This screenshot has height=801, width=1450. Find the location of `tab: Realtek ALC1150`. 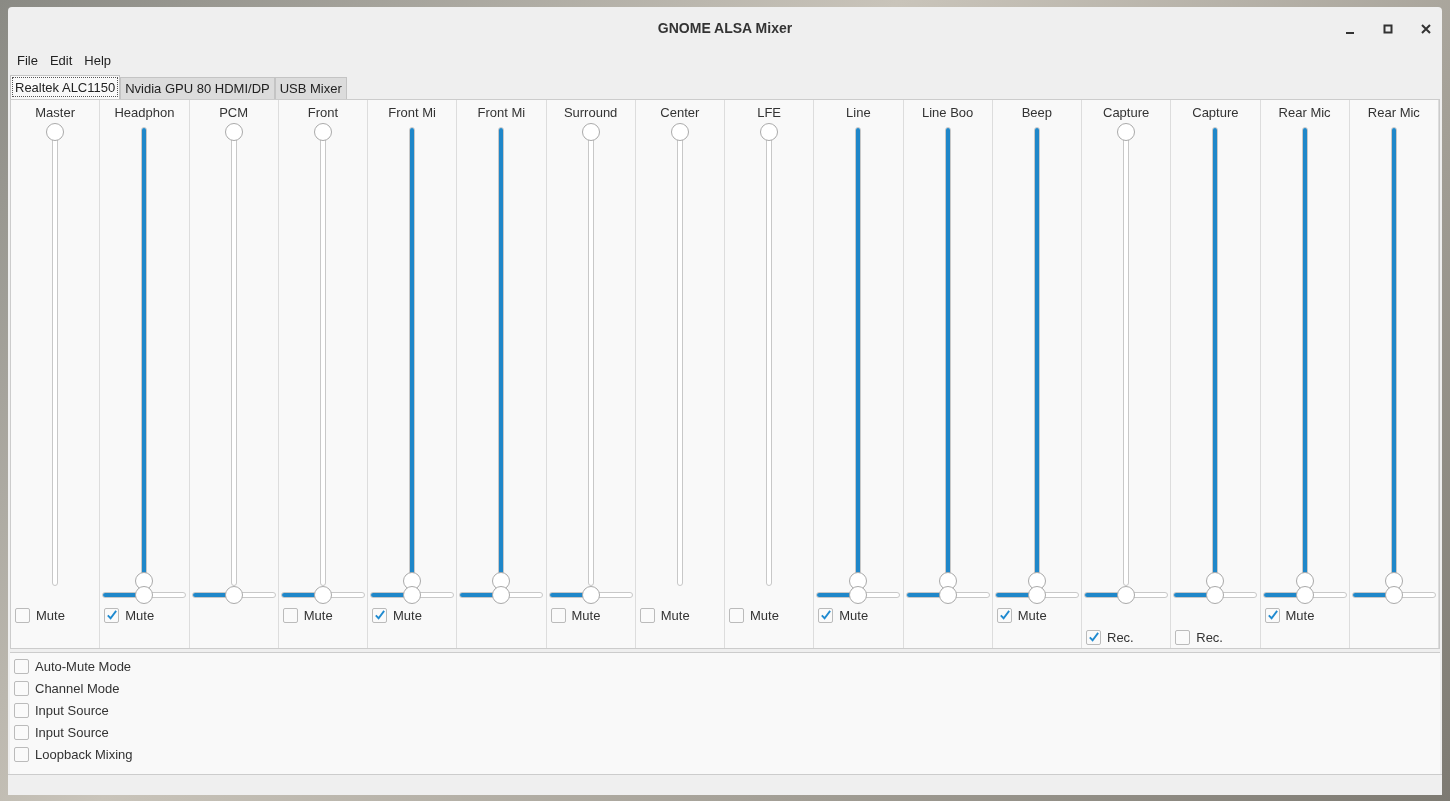

tab: Realtek ALC1150 is located at coordinates (65, 87).